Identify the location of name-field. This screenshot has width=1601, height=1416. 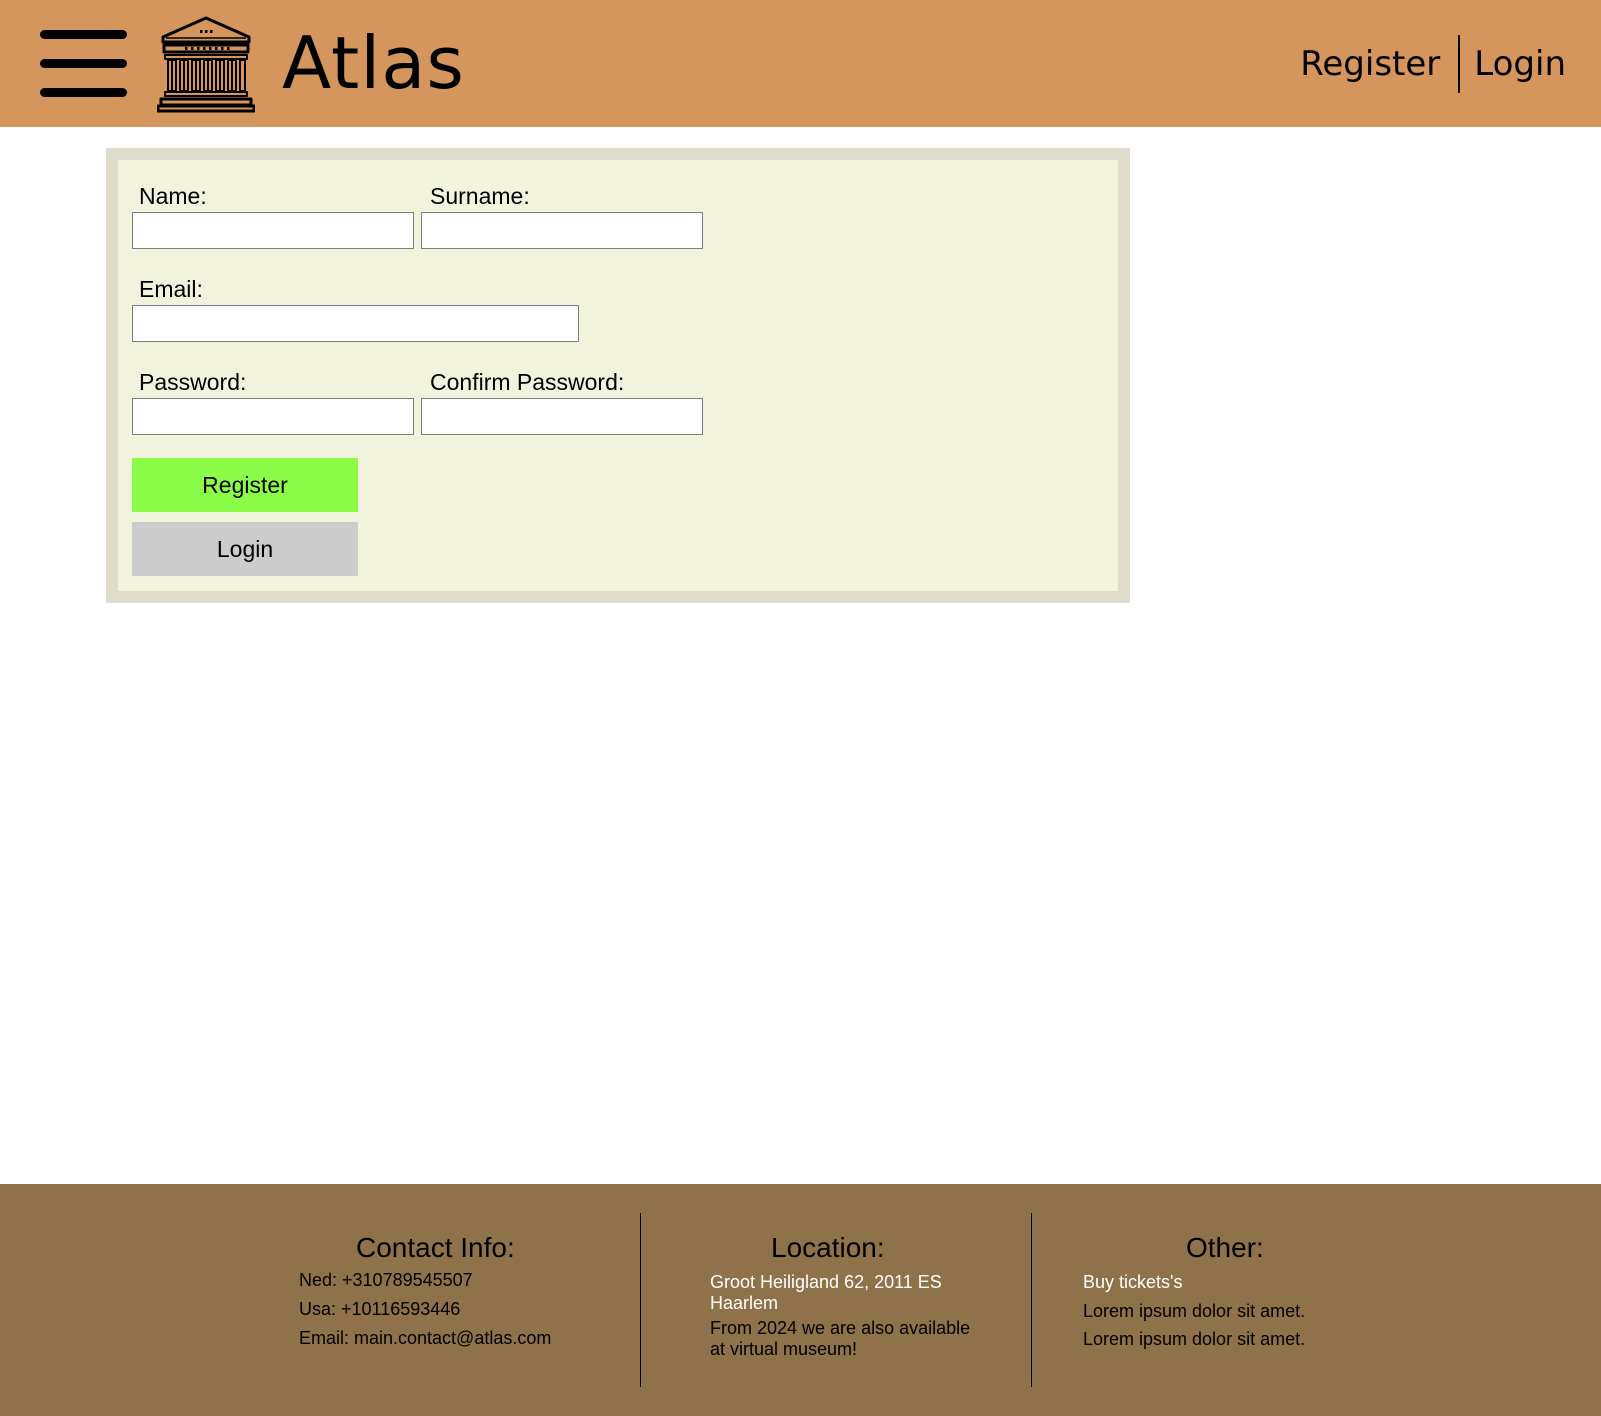
(273, 230).